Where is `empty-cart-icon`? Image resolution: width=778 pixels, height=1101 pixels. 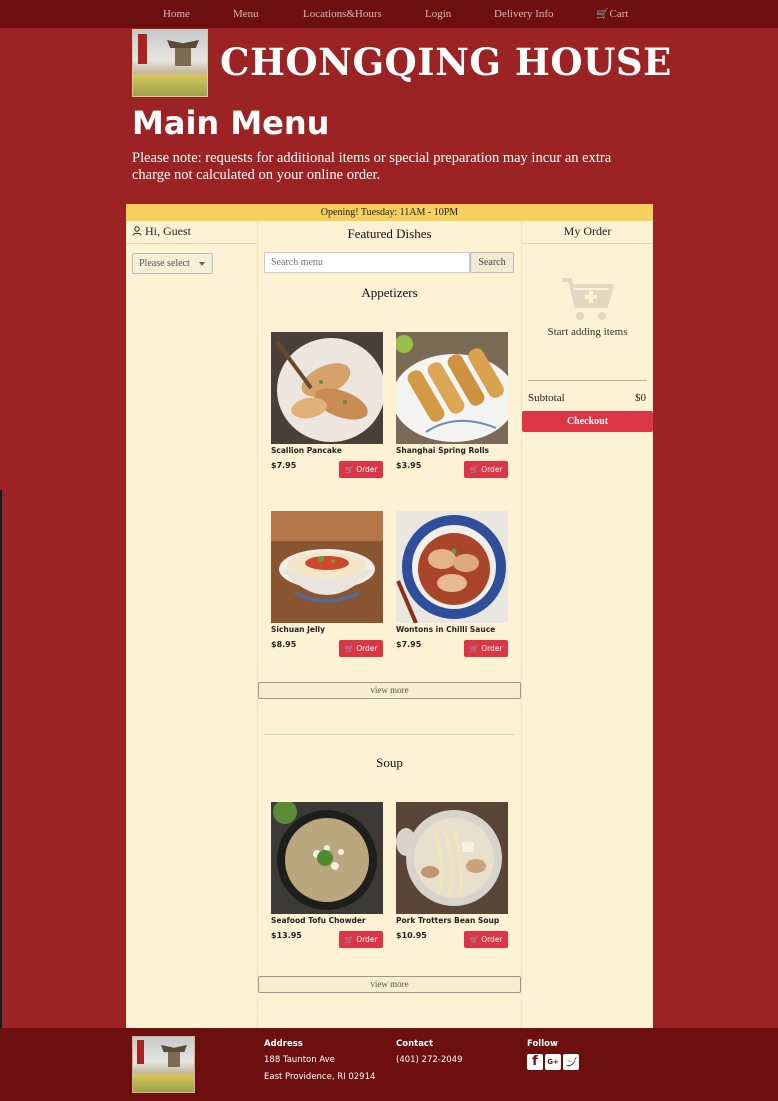
empty-cart-icon is located at coordinates (588, 299).